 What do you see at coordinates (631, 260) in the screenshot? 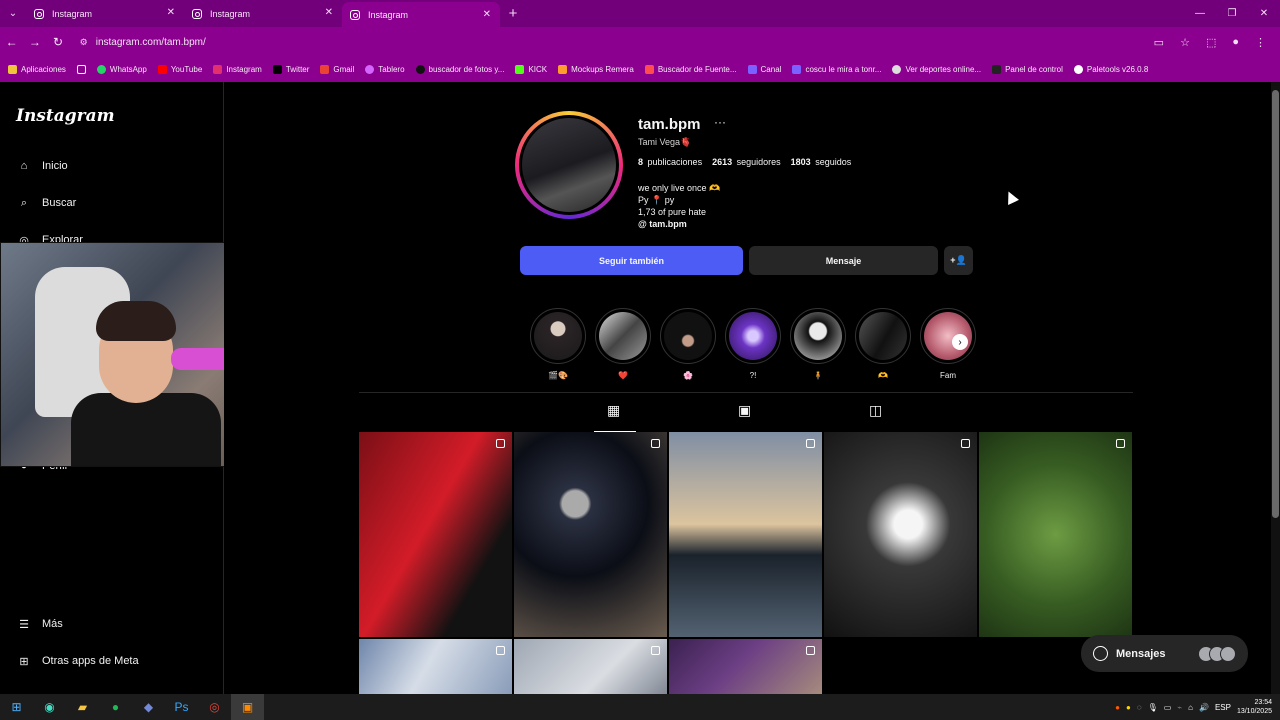
I see `follow-back-button: Seguir también` at bounding box center [631, 260].